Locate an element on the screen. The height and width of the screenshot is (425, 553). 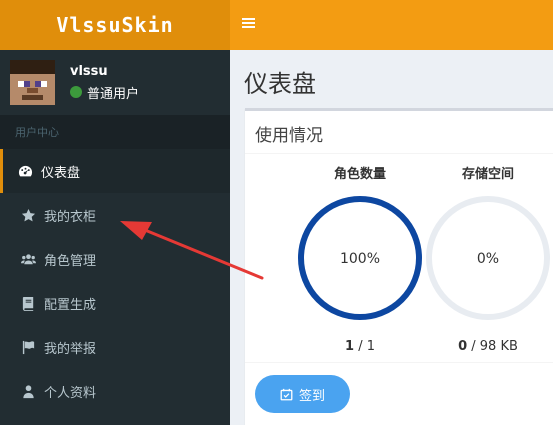
stat-value: 1 / 1 is located at coordinates (360, 346).